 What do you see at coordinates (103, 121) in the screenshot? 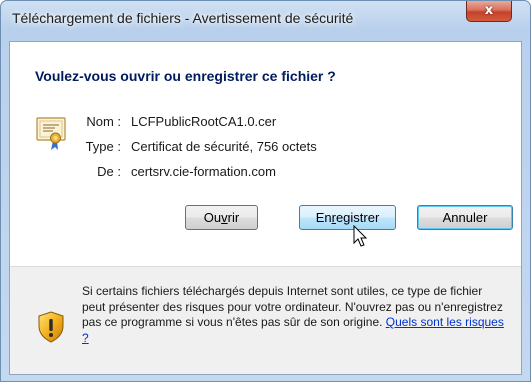
I see `name-label: Nom :` at bounding box center [103, 121].